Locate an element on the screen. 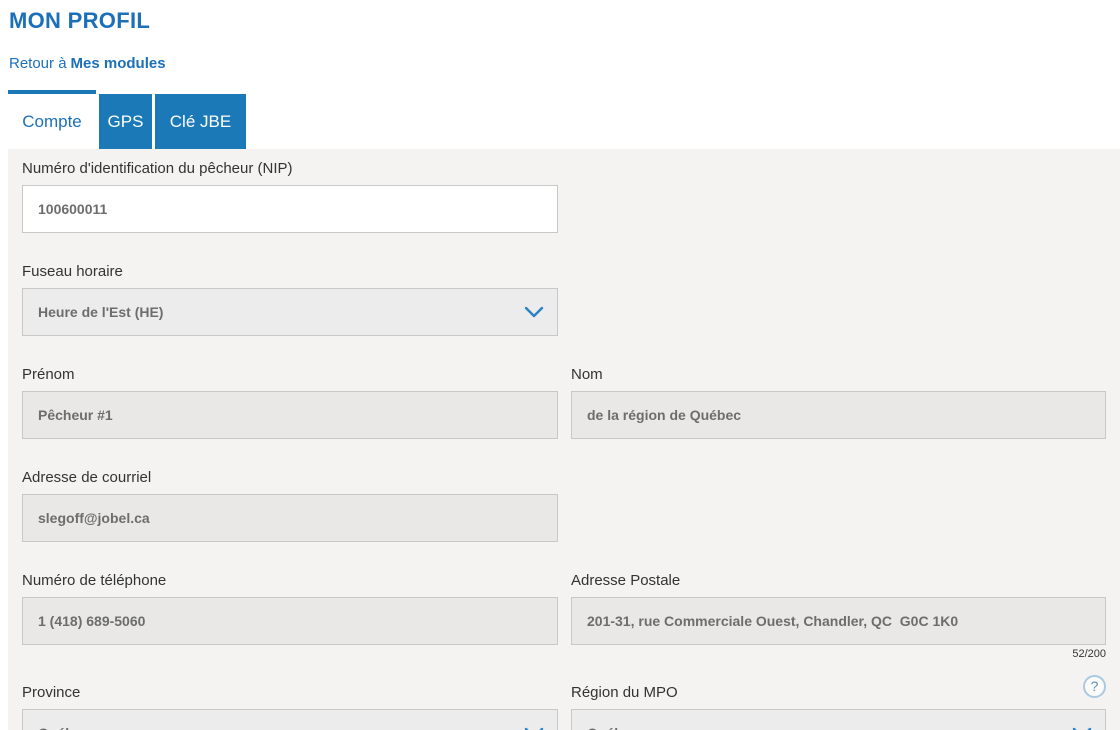 This screenshot has width=1120, height=730. nip-label: Numéro d'identification du pêcheur (NIP) is located at coordinates (157, 168).